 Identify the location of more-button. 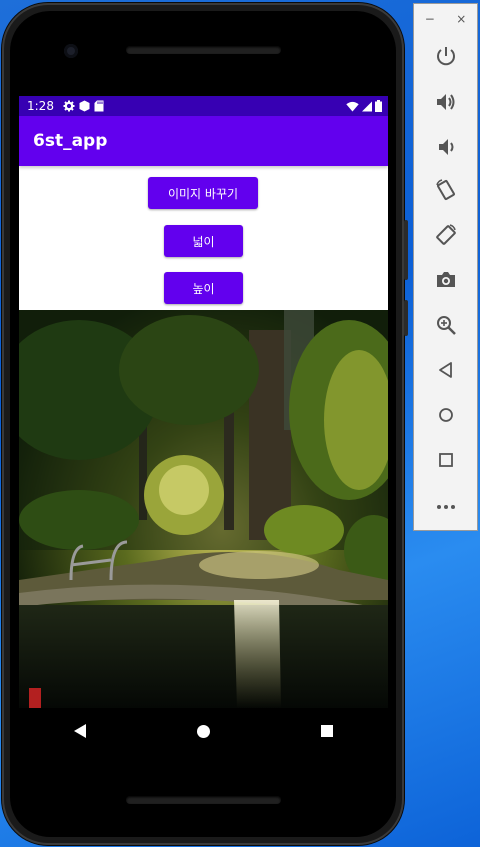
(446, 507).